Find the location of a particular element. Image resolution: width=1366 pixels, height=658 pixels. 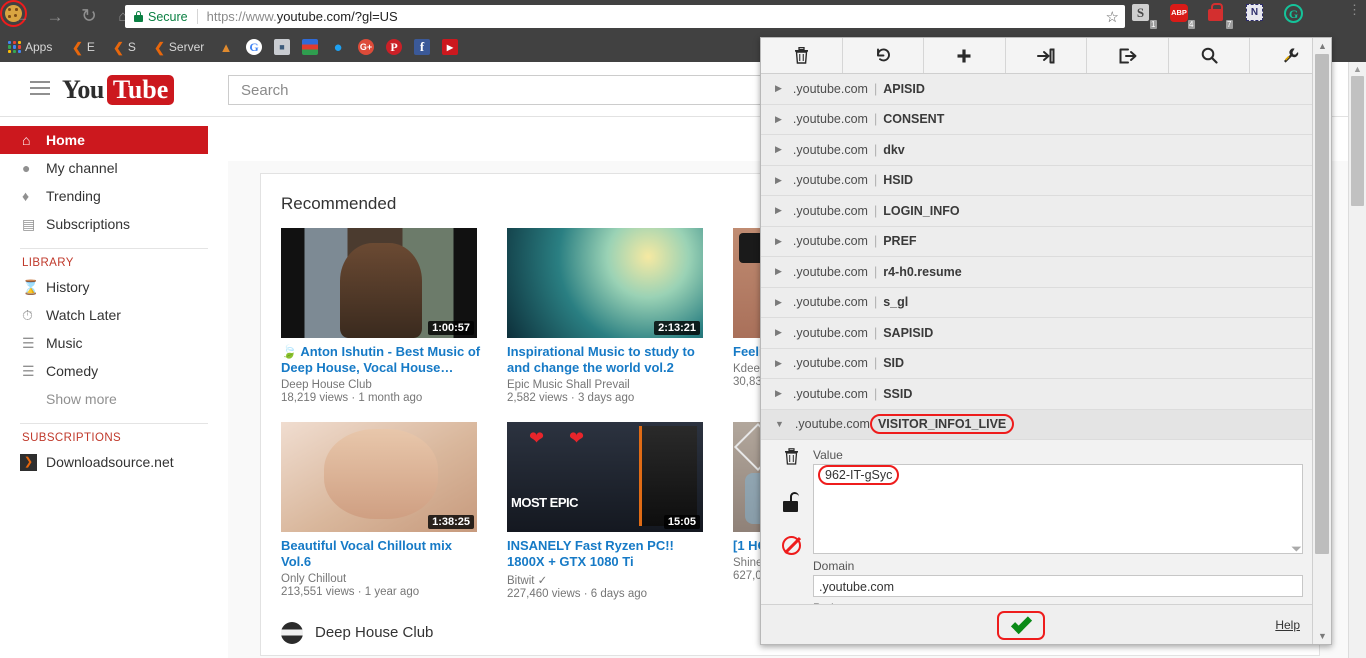

delete-all-button is located at coordinates (802, 55).